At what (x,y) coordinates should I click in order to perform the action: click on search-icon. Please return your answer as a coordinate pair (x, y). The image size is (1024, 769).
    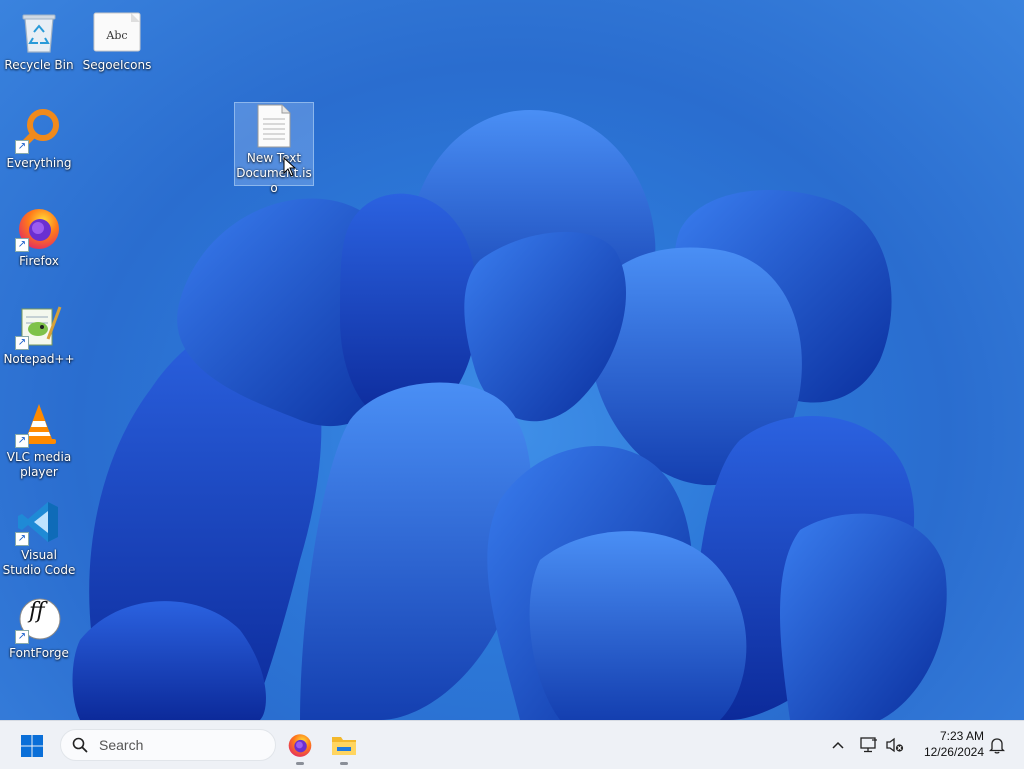
    Looking at the image, I should click on (80, 745).